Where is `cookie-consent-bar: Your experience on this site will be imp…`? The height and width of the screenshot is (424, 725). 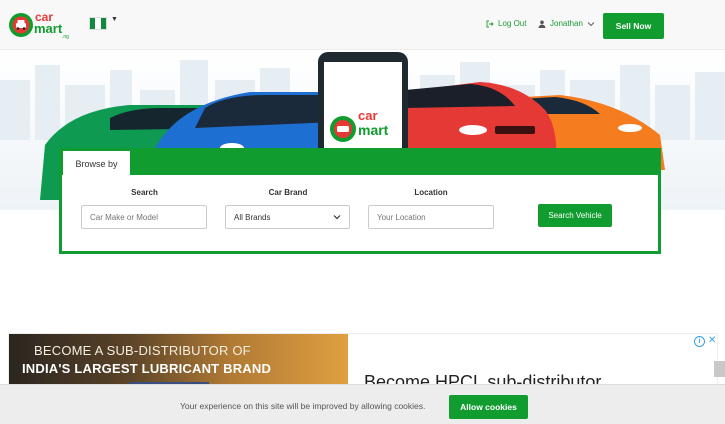
cookie-consent-bar: Your experience on this site will be imp… is located at coordinates (362, 404).